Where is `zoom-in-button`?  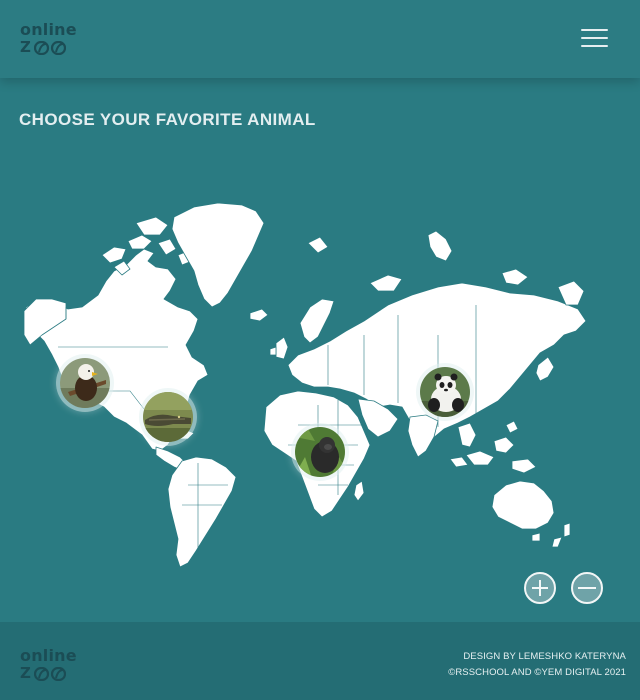 zoom-in-button is located at coordinates (540, 588).